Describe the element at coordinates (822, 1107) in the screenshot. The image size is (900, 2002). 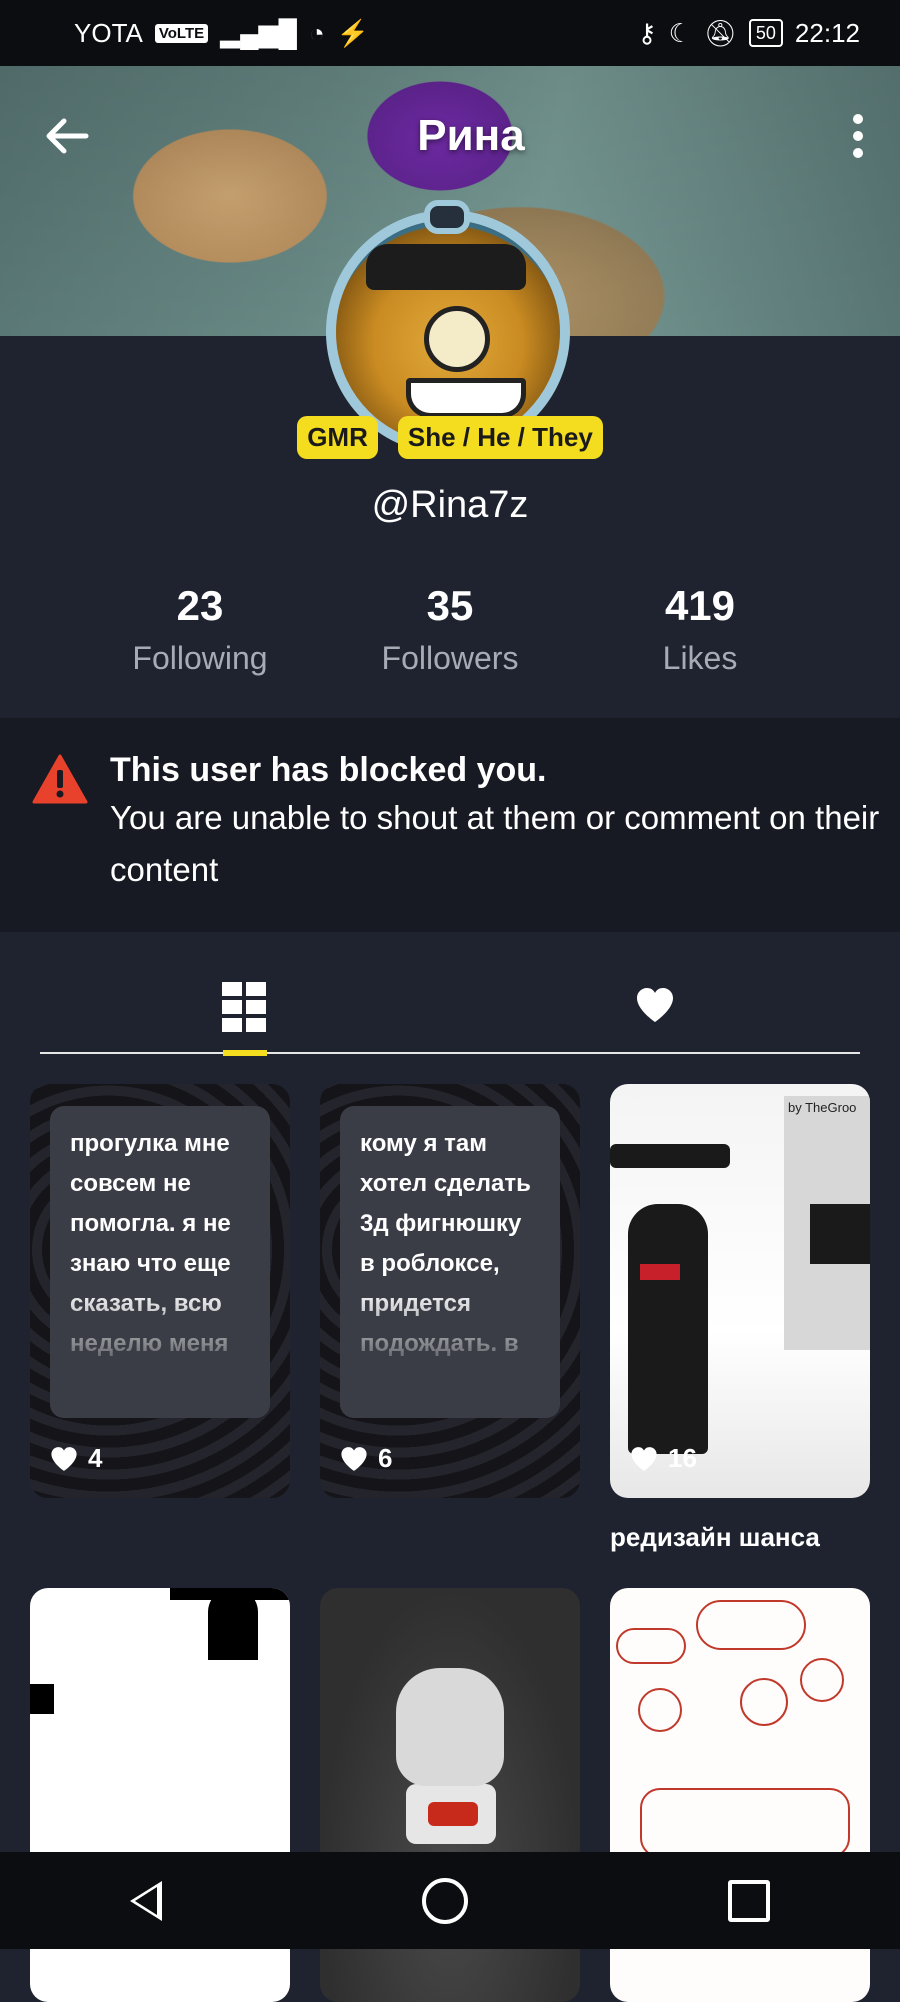
I see `drawing-signature: by TheGroo` at that location.